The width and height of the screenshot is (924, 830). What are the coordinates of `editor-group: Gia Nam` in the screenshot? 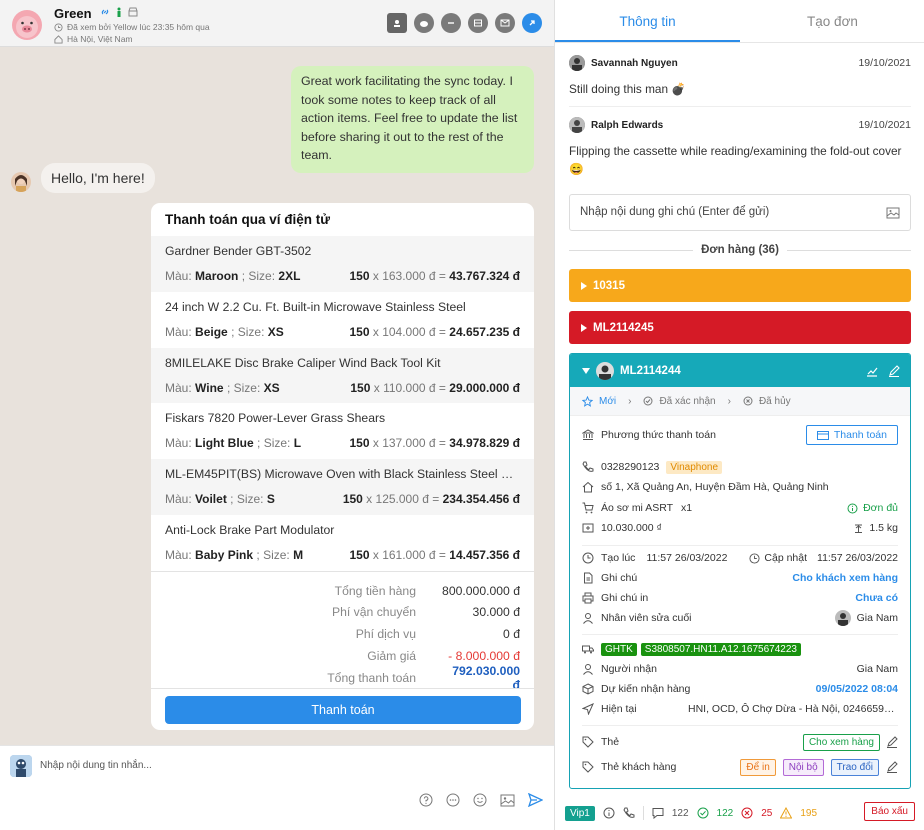 It's located at (866, 618).